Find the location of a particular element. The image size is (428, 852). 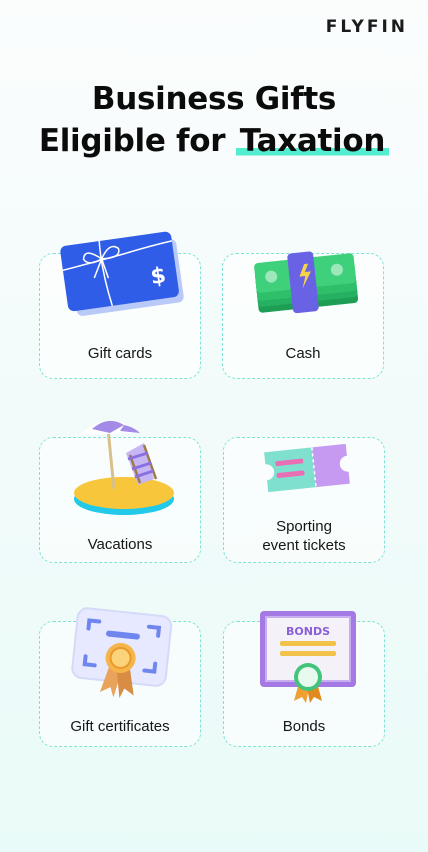

certificate-icon is located at coordinates (122, 653).